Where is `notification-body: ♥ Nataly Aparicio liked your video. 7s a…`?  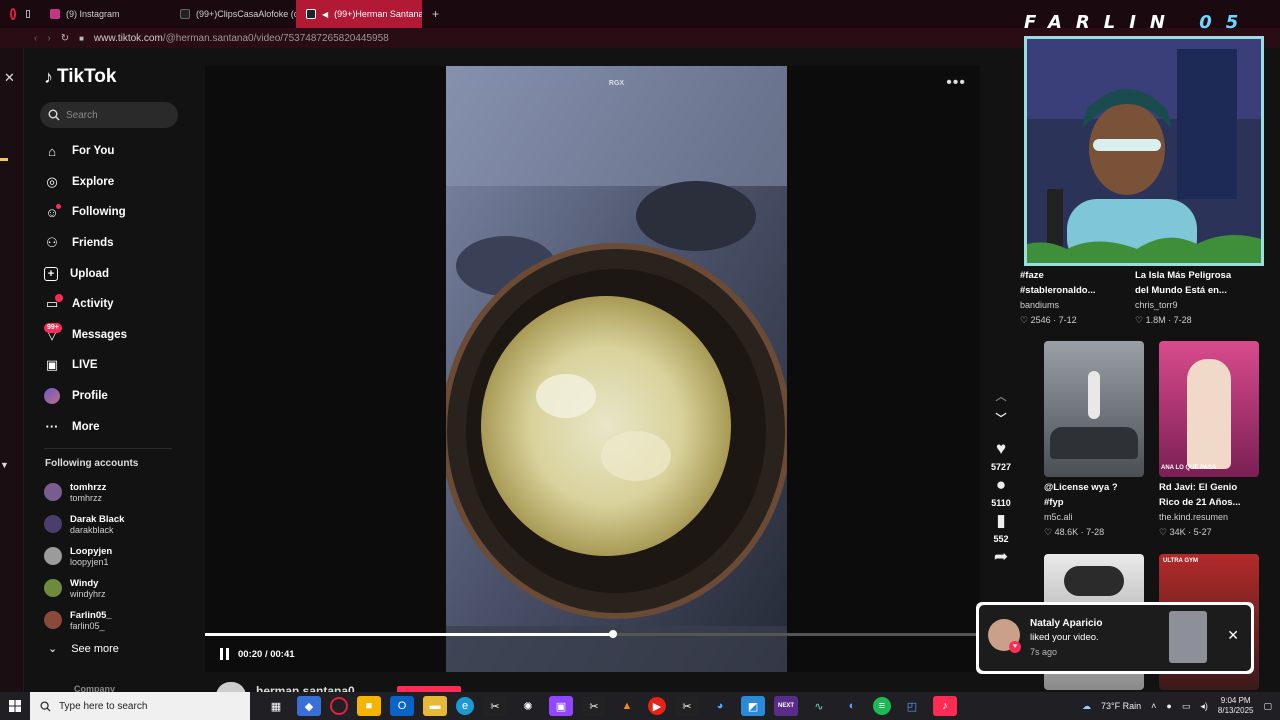
notification-body: ♥ Nataly Aparicio liked your video. 7s a… is located at coordinates (1115, 638).